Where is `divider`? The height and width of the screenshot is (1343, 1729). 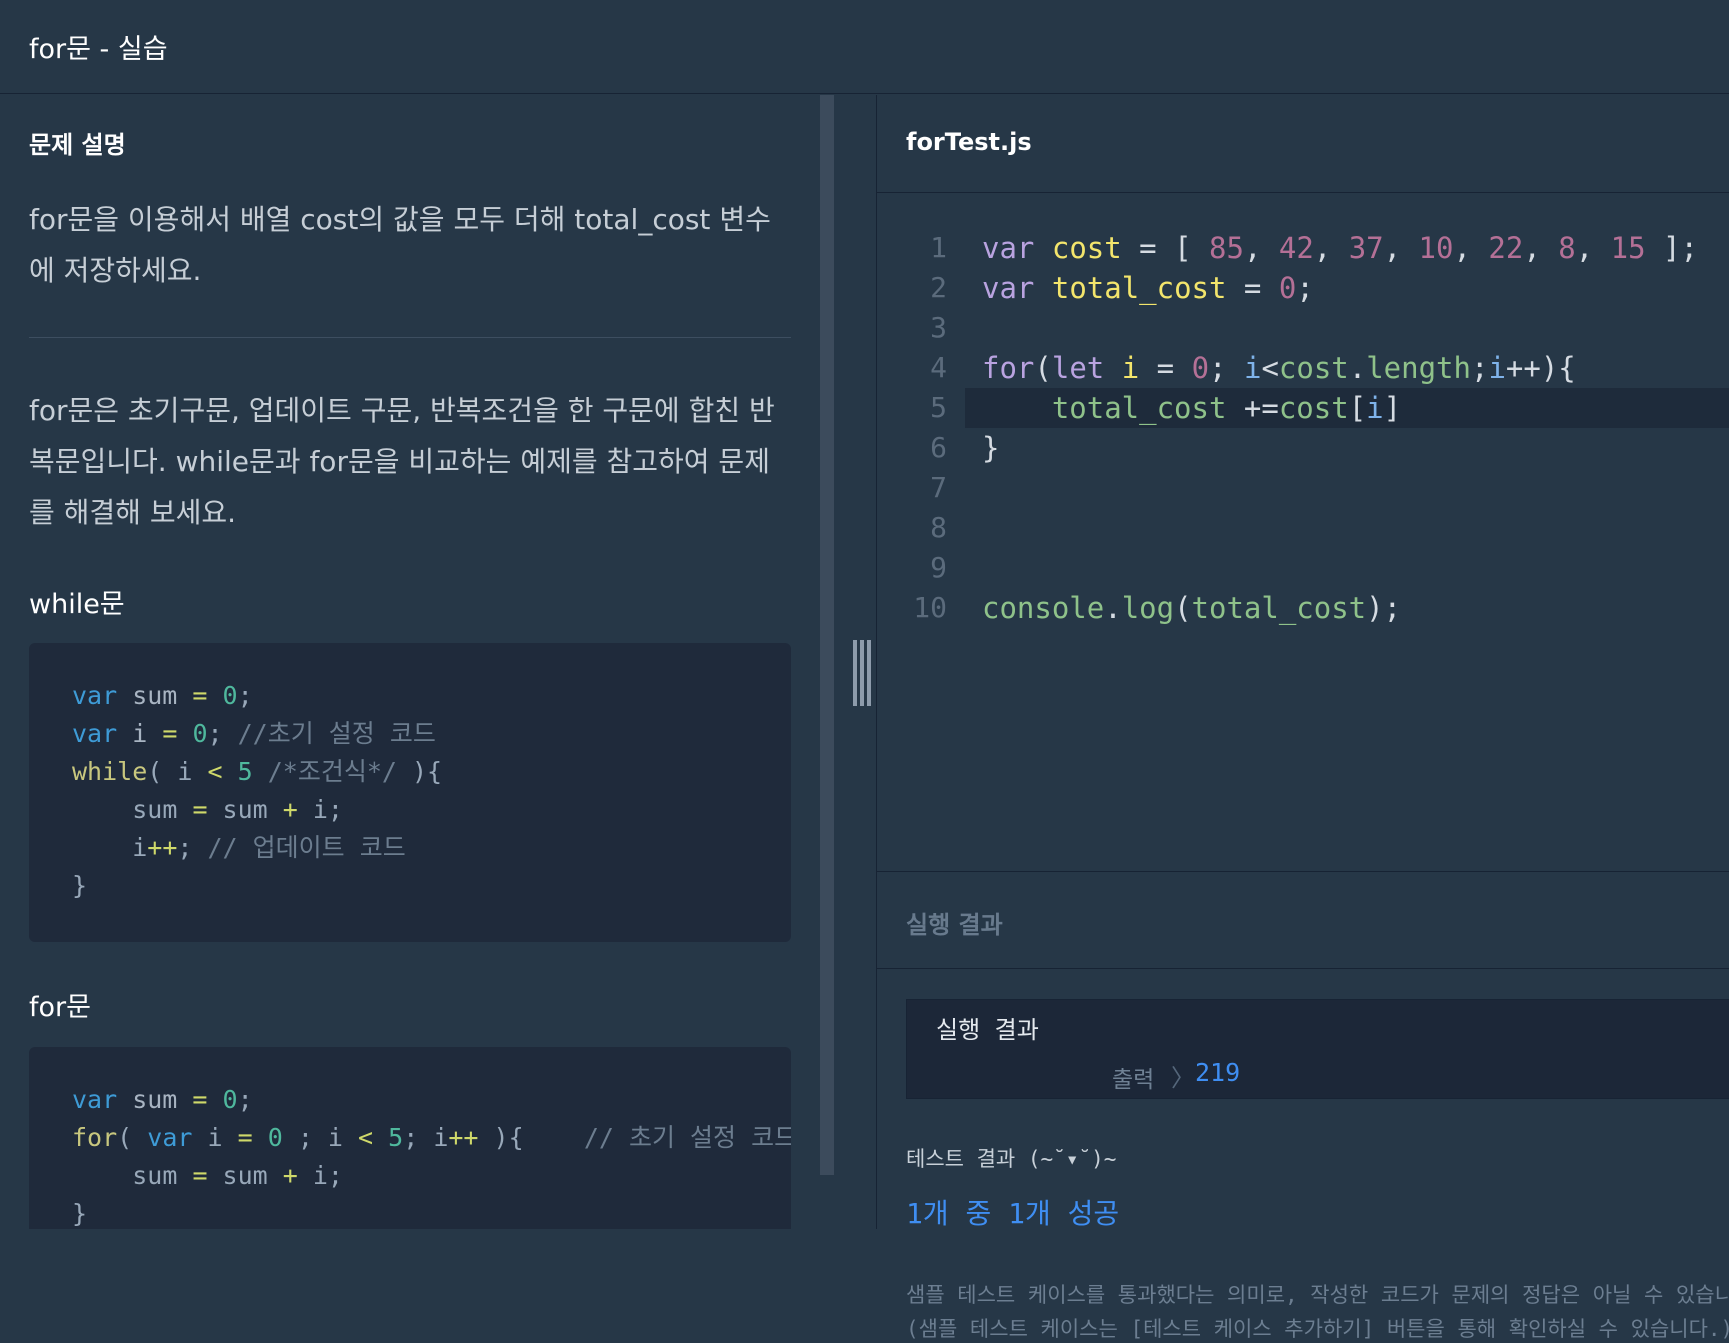
divider is located at coordinates (410, 337).